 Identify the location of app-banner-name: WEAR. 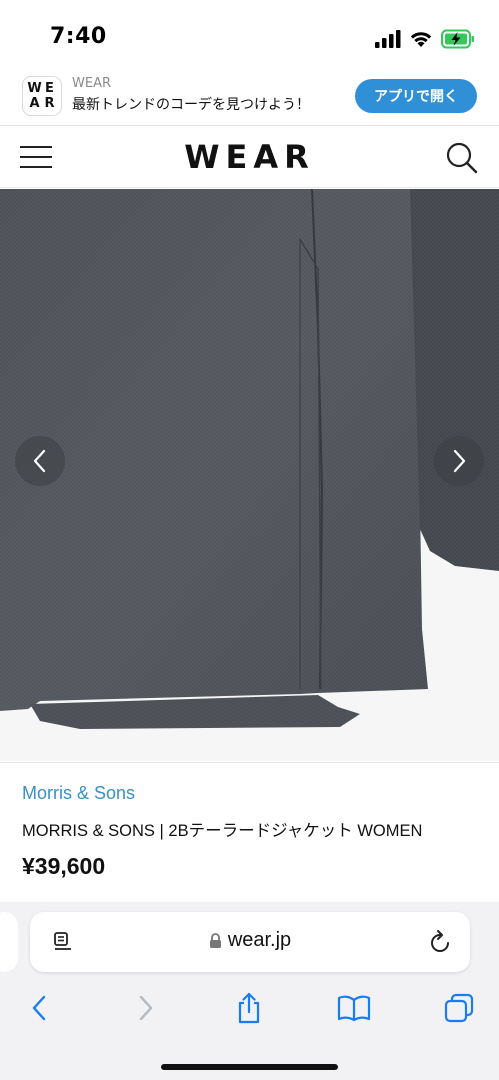
(91, 83).